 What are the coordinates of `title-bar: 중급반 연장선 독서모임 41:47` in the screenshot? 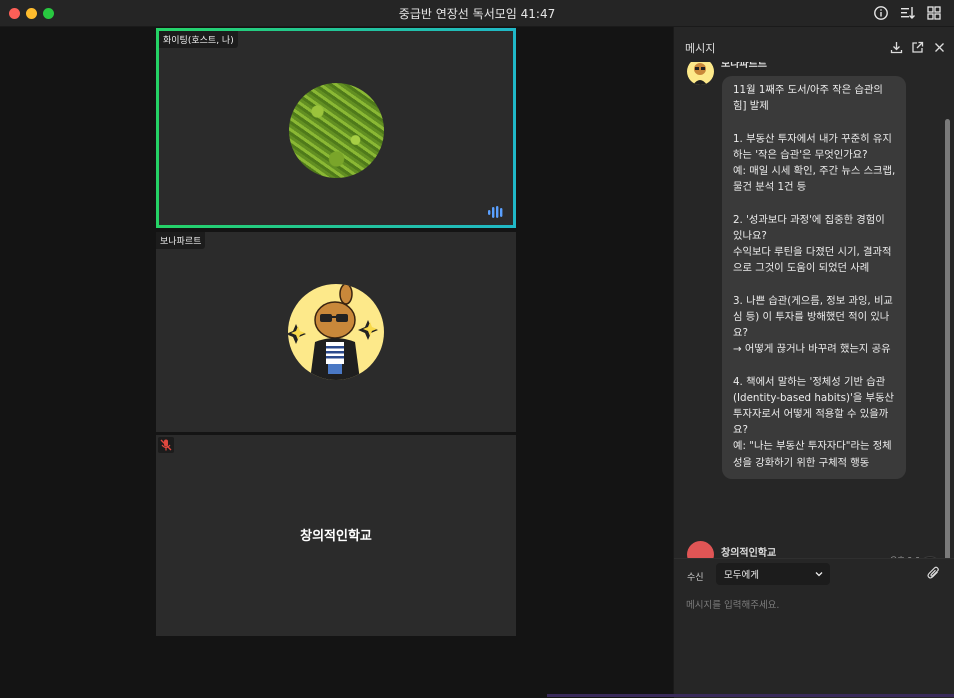 It's located at (477, 13).